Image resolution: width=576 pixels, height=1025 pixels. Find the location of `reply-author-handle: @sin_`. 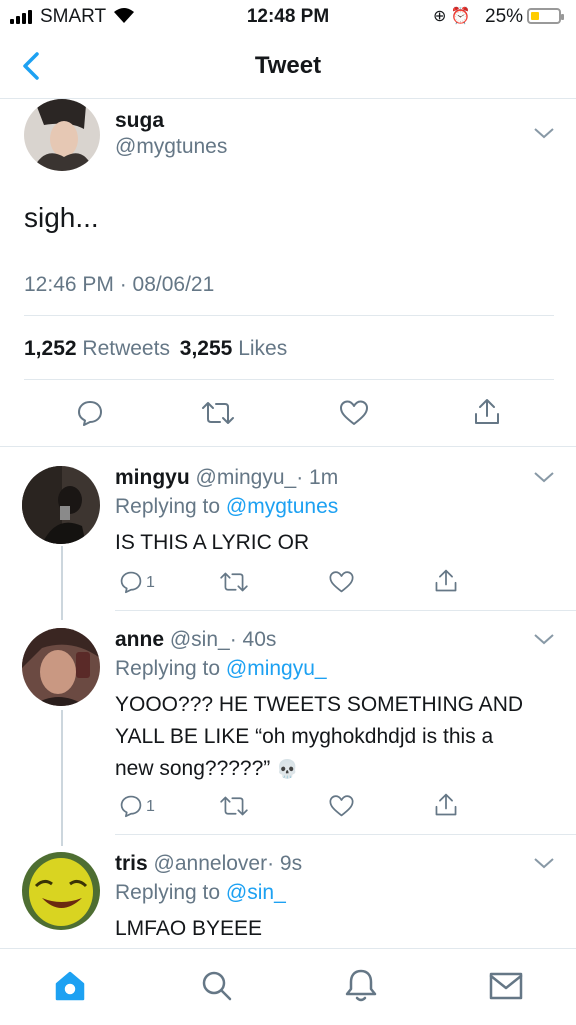

reply-author-handle: @sin_ is located at coordinates (200, 639).